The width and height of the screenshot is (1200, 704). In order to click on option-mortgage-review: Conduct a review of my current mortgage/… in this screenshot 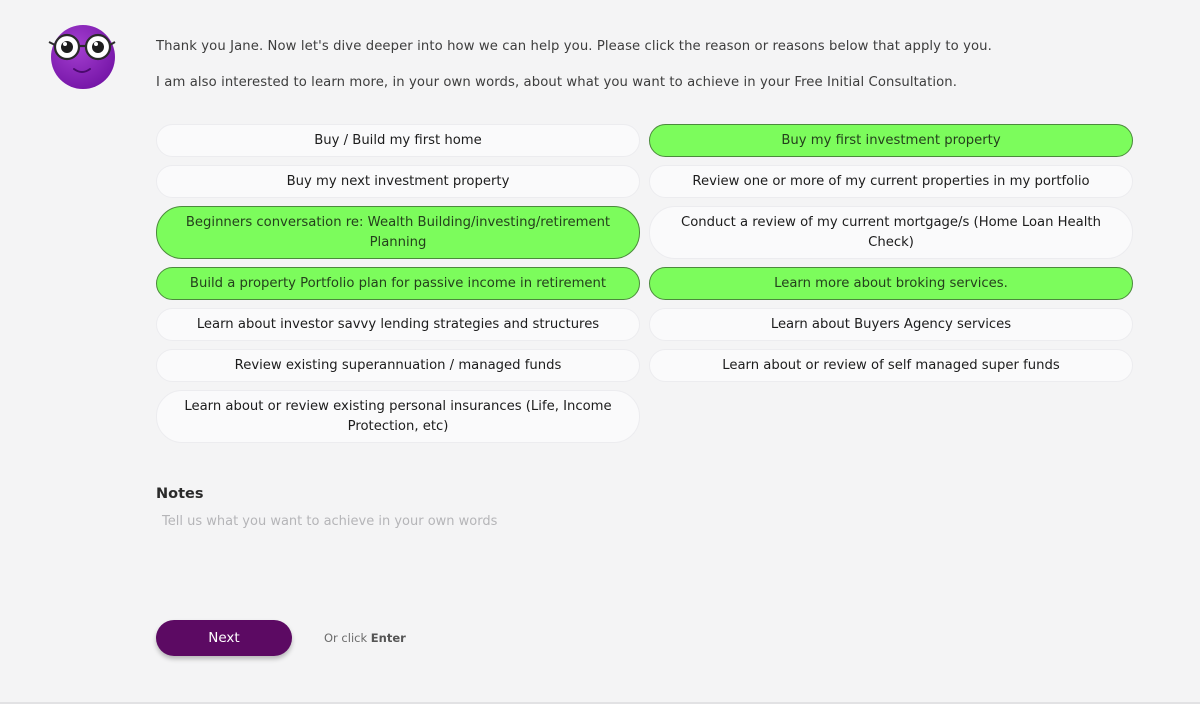, I will do `click(891, 232)`.